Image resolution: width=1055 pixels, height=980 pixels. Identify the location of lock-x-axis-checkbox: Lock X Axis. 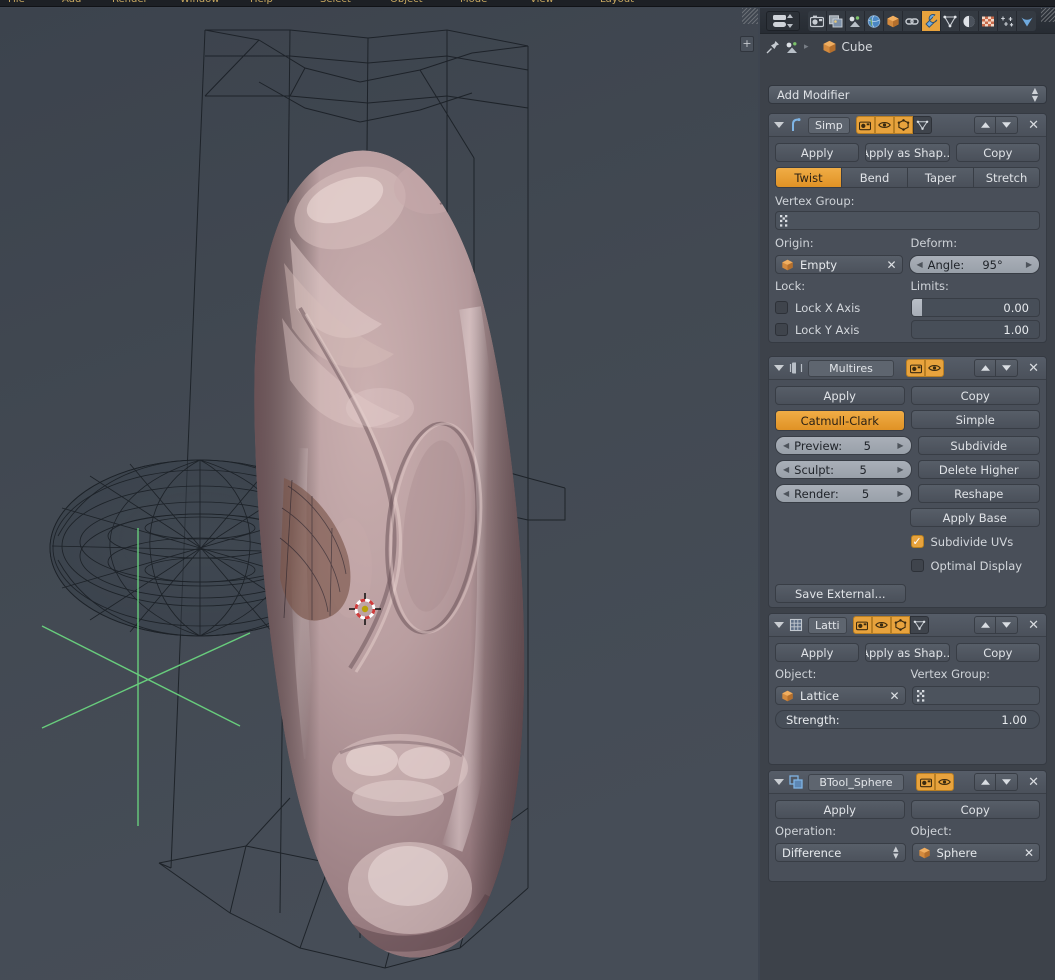
(840, 307).